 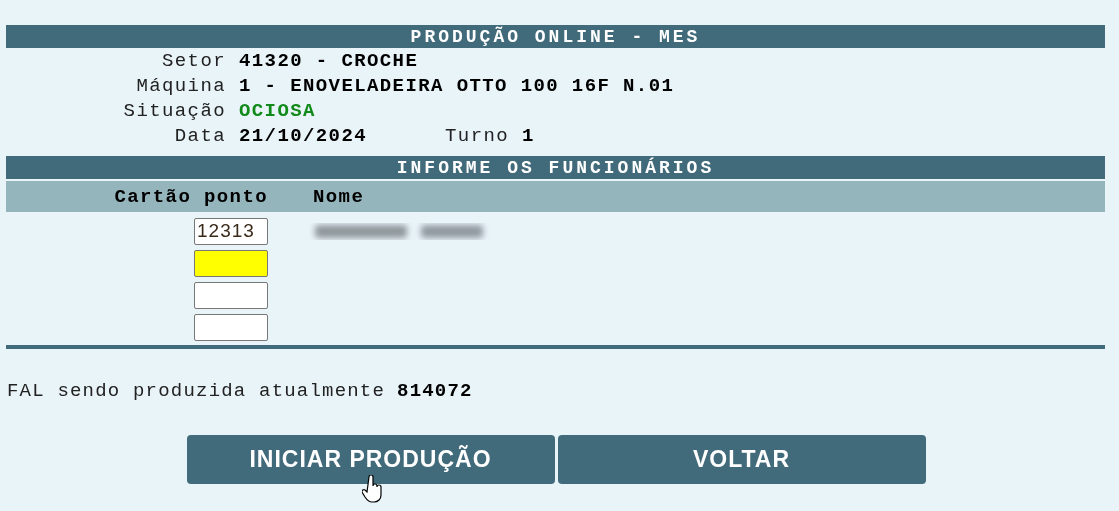 I want to click on section-bar: INFORME OS FUNCIONÁRIOS, so click(x=555, y=167).